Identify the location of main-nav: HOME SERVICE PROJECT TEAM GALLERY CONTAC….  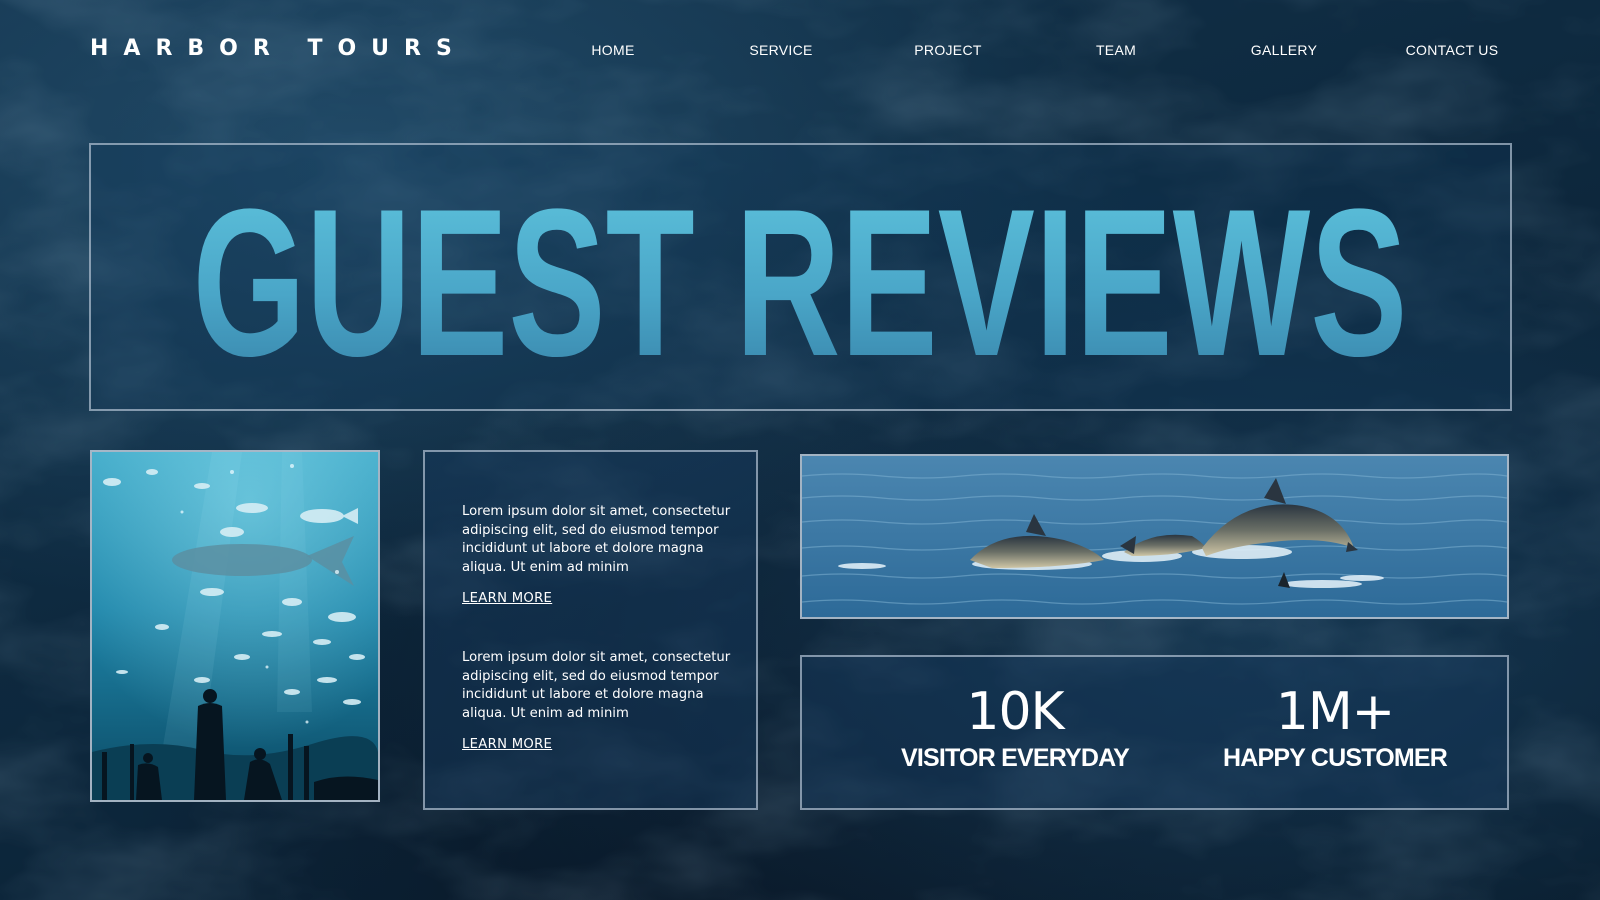
(800, 52).